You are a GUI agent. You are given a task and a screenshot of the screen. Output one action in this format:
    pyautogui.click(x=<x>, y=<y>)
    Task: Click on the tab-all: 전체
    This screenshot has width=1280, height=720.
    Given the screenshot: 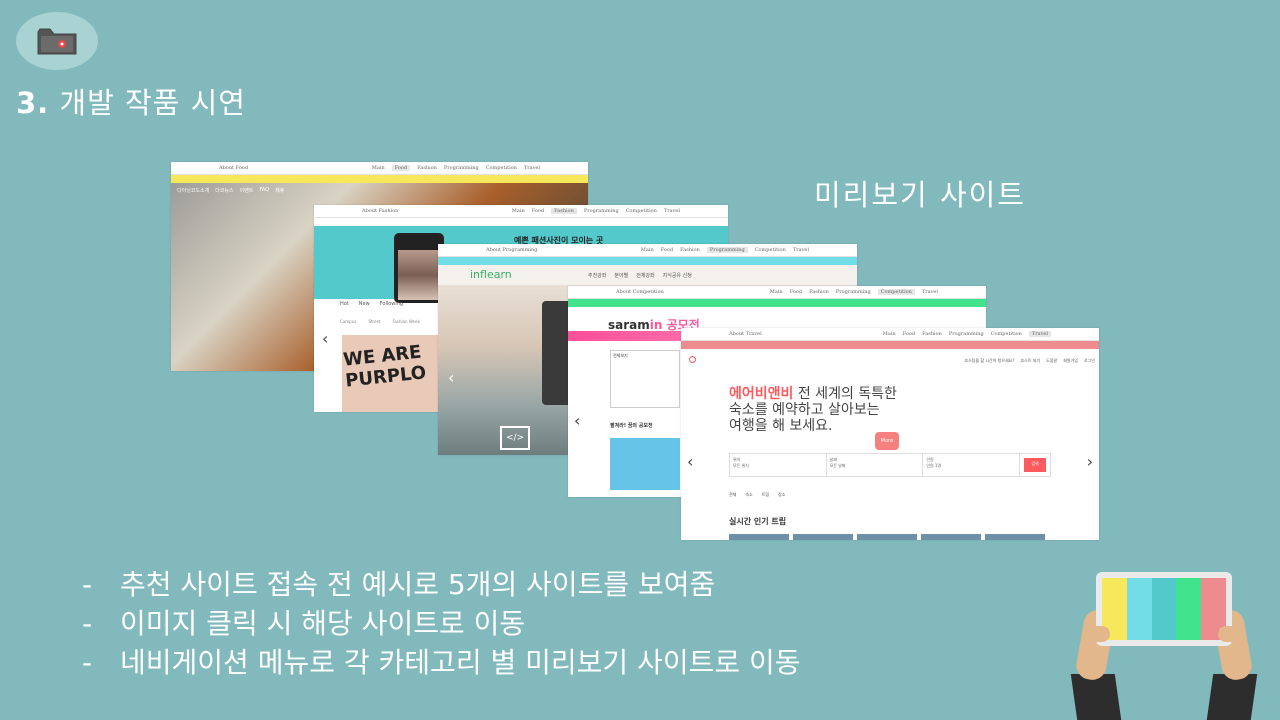 What is the action you would take?
    pyautogui.click(x=732, y=495)
    